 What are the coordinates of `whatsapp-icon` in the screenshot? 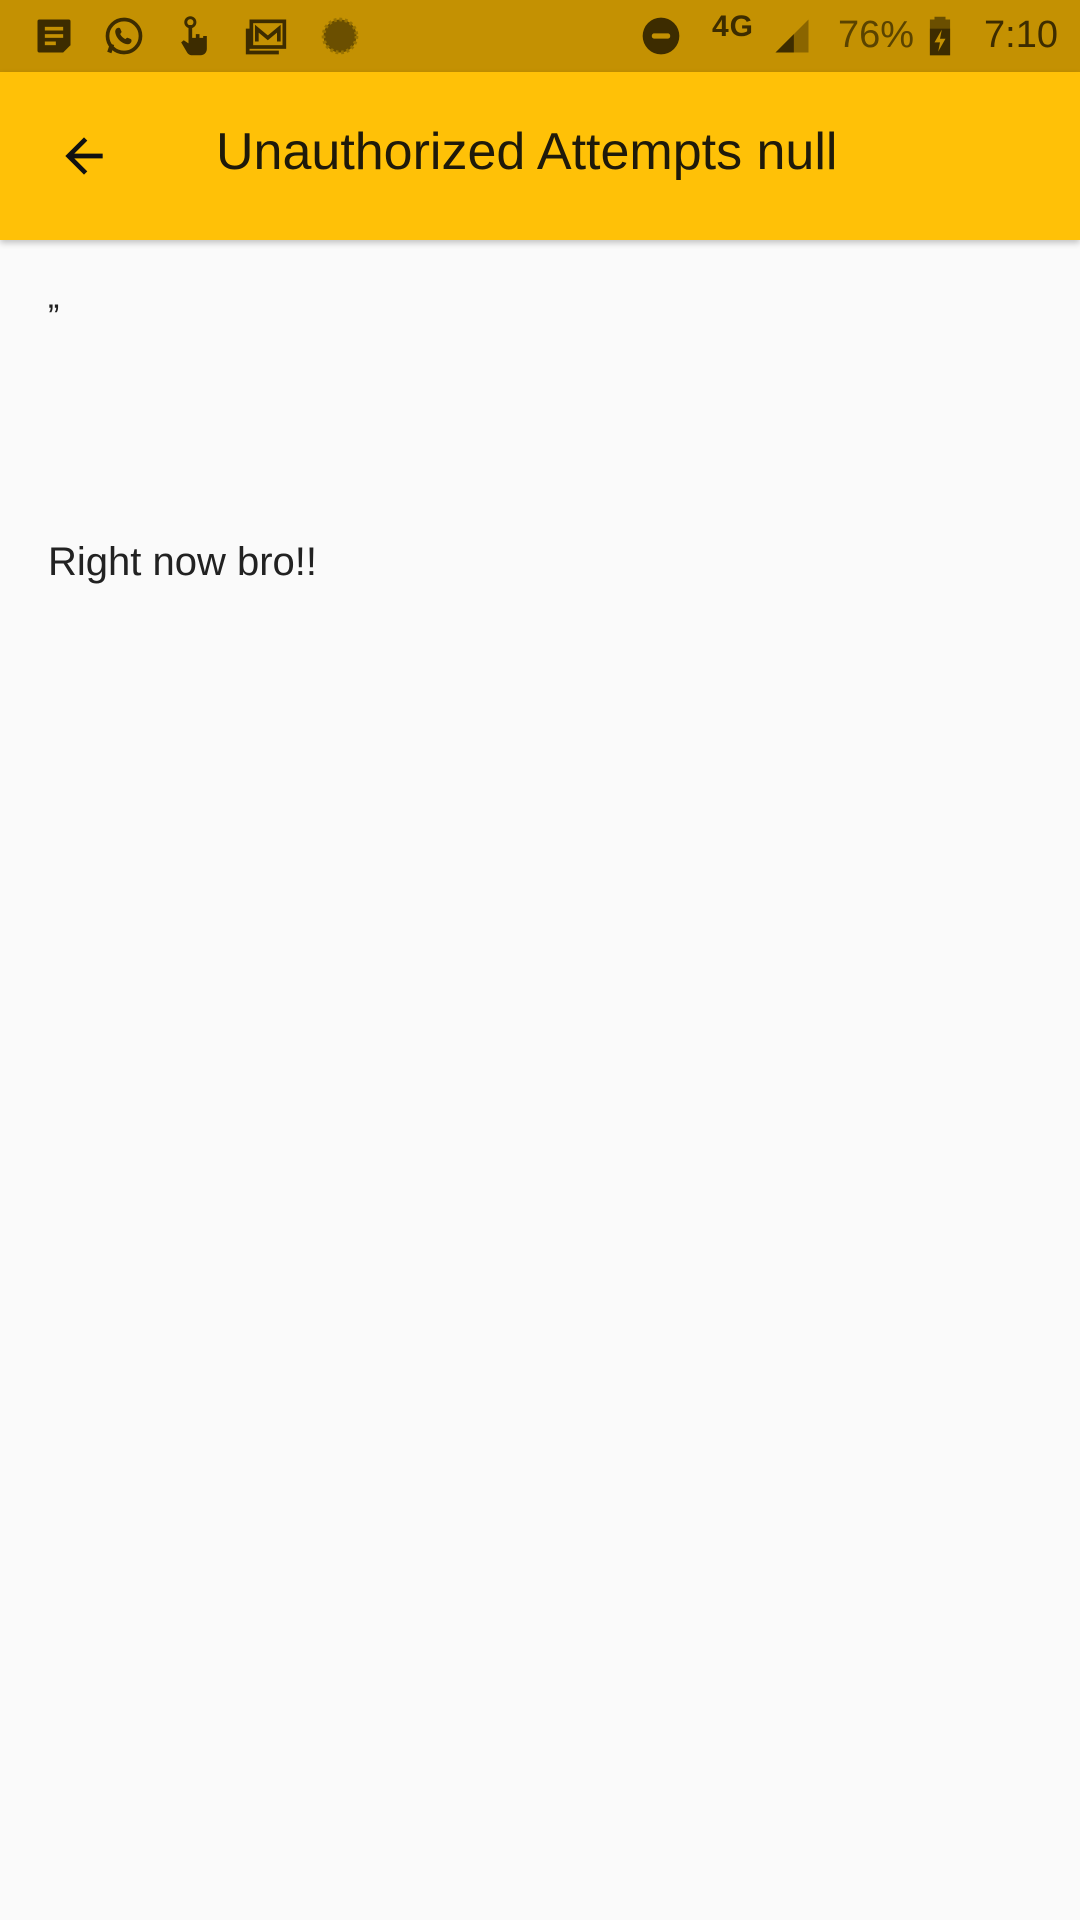 It's located at (124, 36).